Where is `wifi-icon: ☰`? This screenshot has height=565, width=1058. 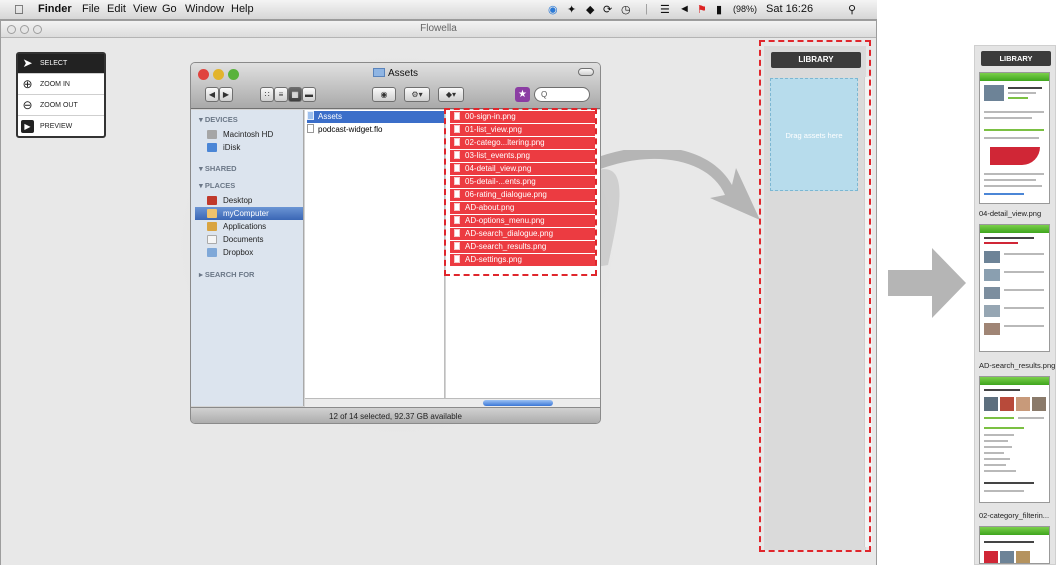
wifi-icon: ☰ is located at coordinates (665, 9).